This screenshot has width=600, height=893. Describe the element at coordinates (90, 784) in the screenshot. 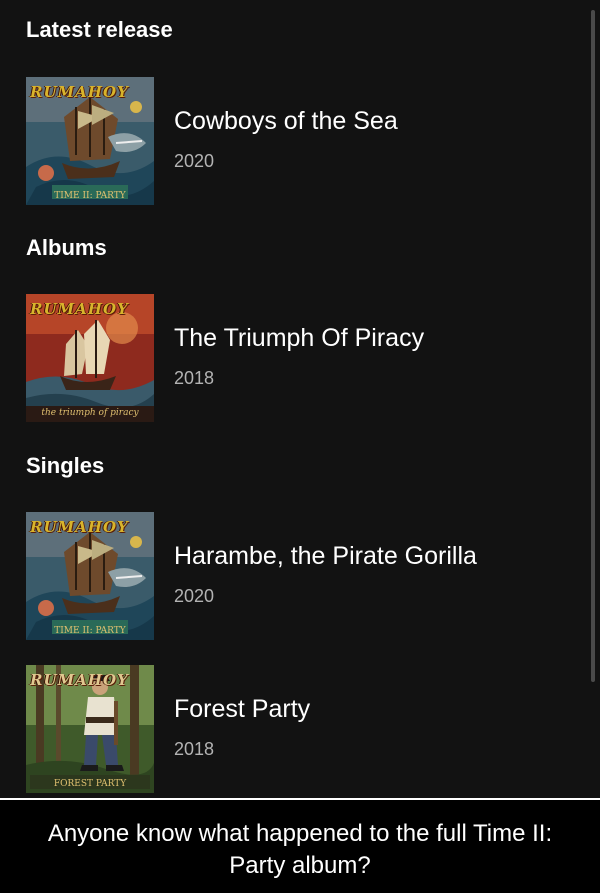

I see `cover-caption: FOREST PARTY` at that location.